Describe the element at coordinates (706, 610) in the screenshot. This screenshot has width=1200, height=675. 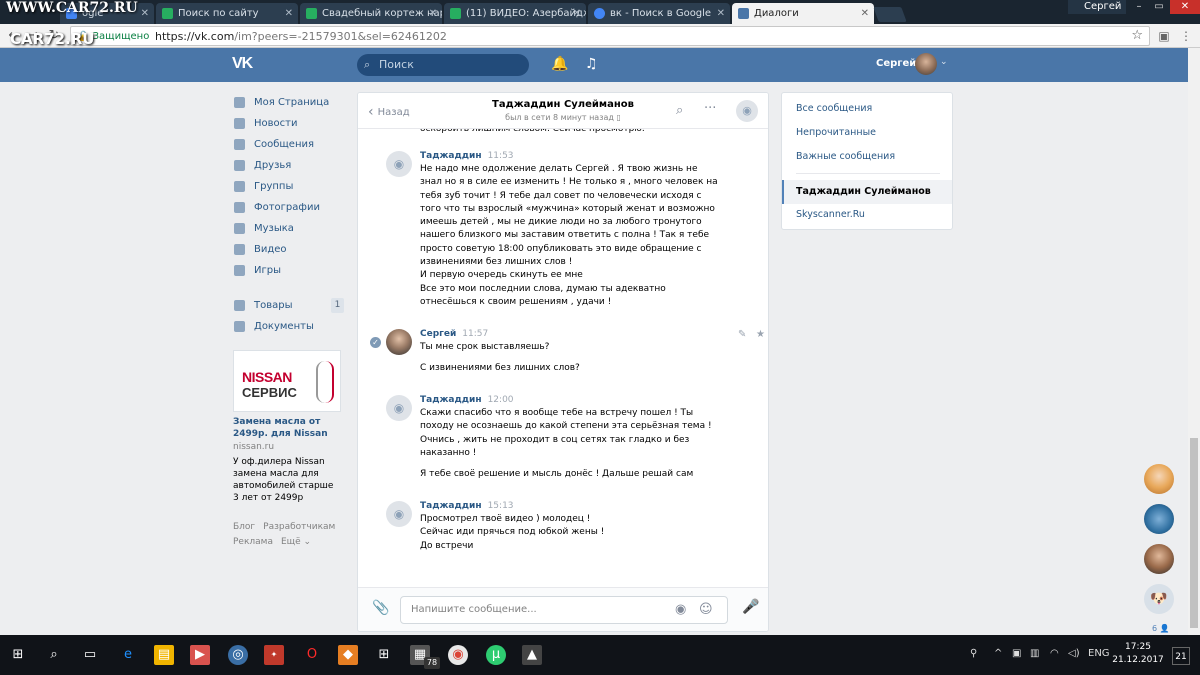
I see `smile-icon: ☺` at that location.